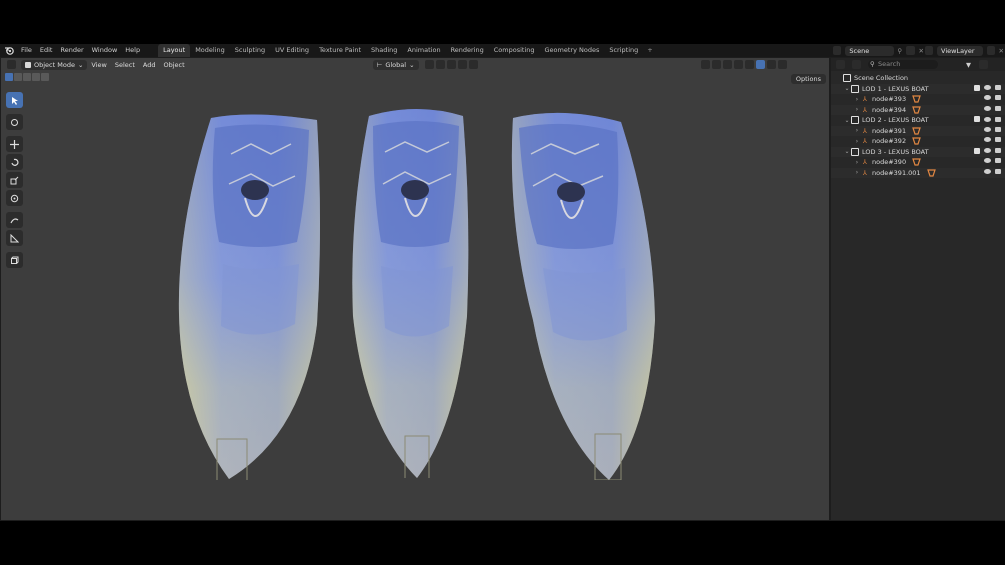 The height and width of the screenshot is (565, 1005). Describe the element at coordinates (14, 238) in the screenshot. I see `measure-tool-icon` at that location.